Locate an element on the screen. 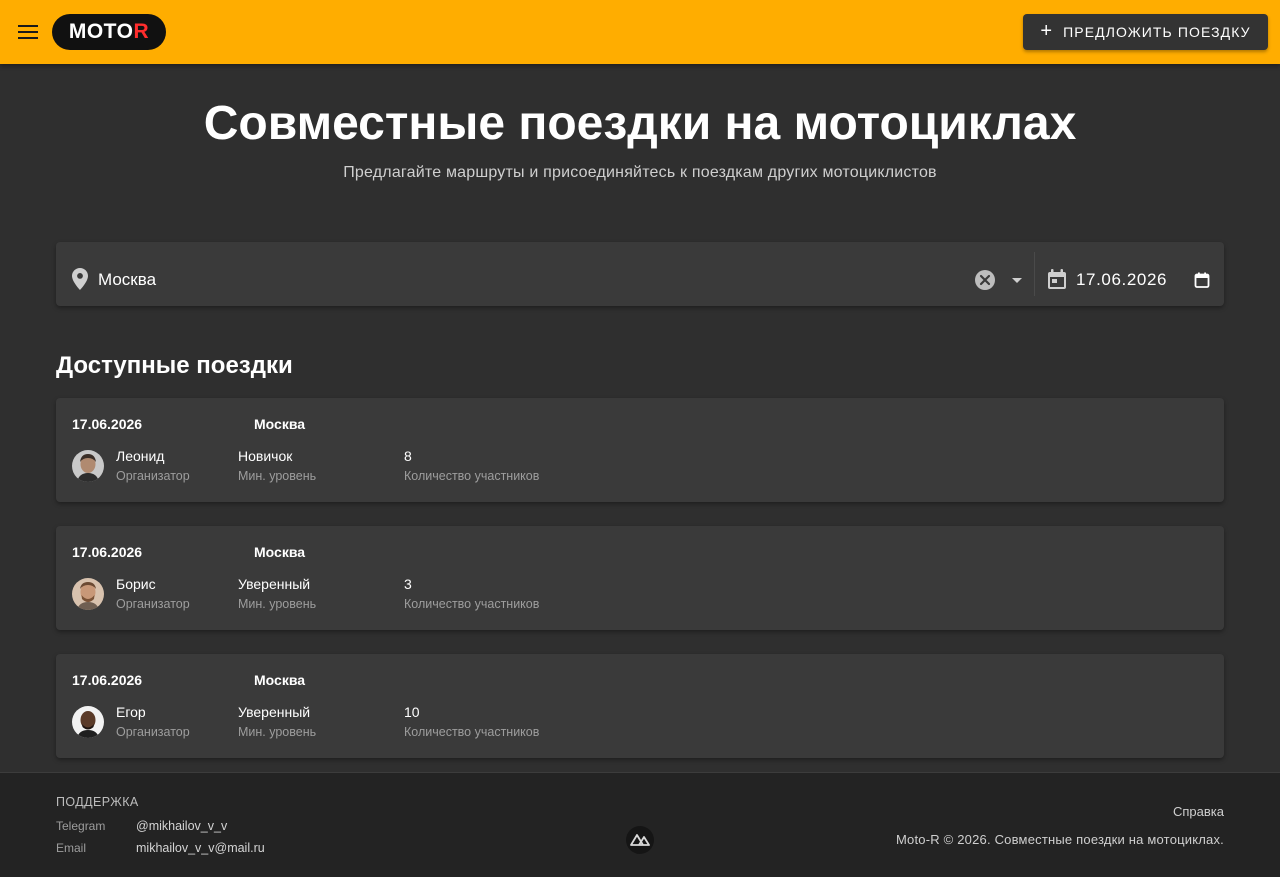 This screenshot has height=877, width=1280. organizer-name: Леонид is located at coordinates (140, 456).